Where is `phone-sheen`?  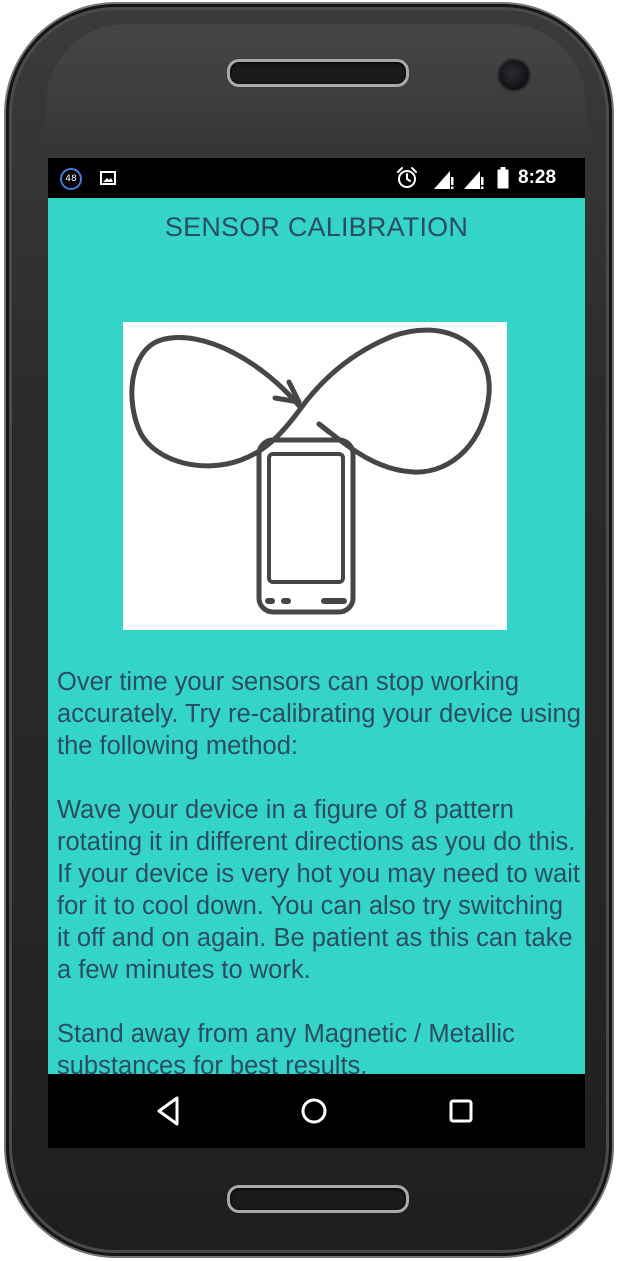
phone-sheen is located at coordinates (316, 94).